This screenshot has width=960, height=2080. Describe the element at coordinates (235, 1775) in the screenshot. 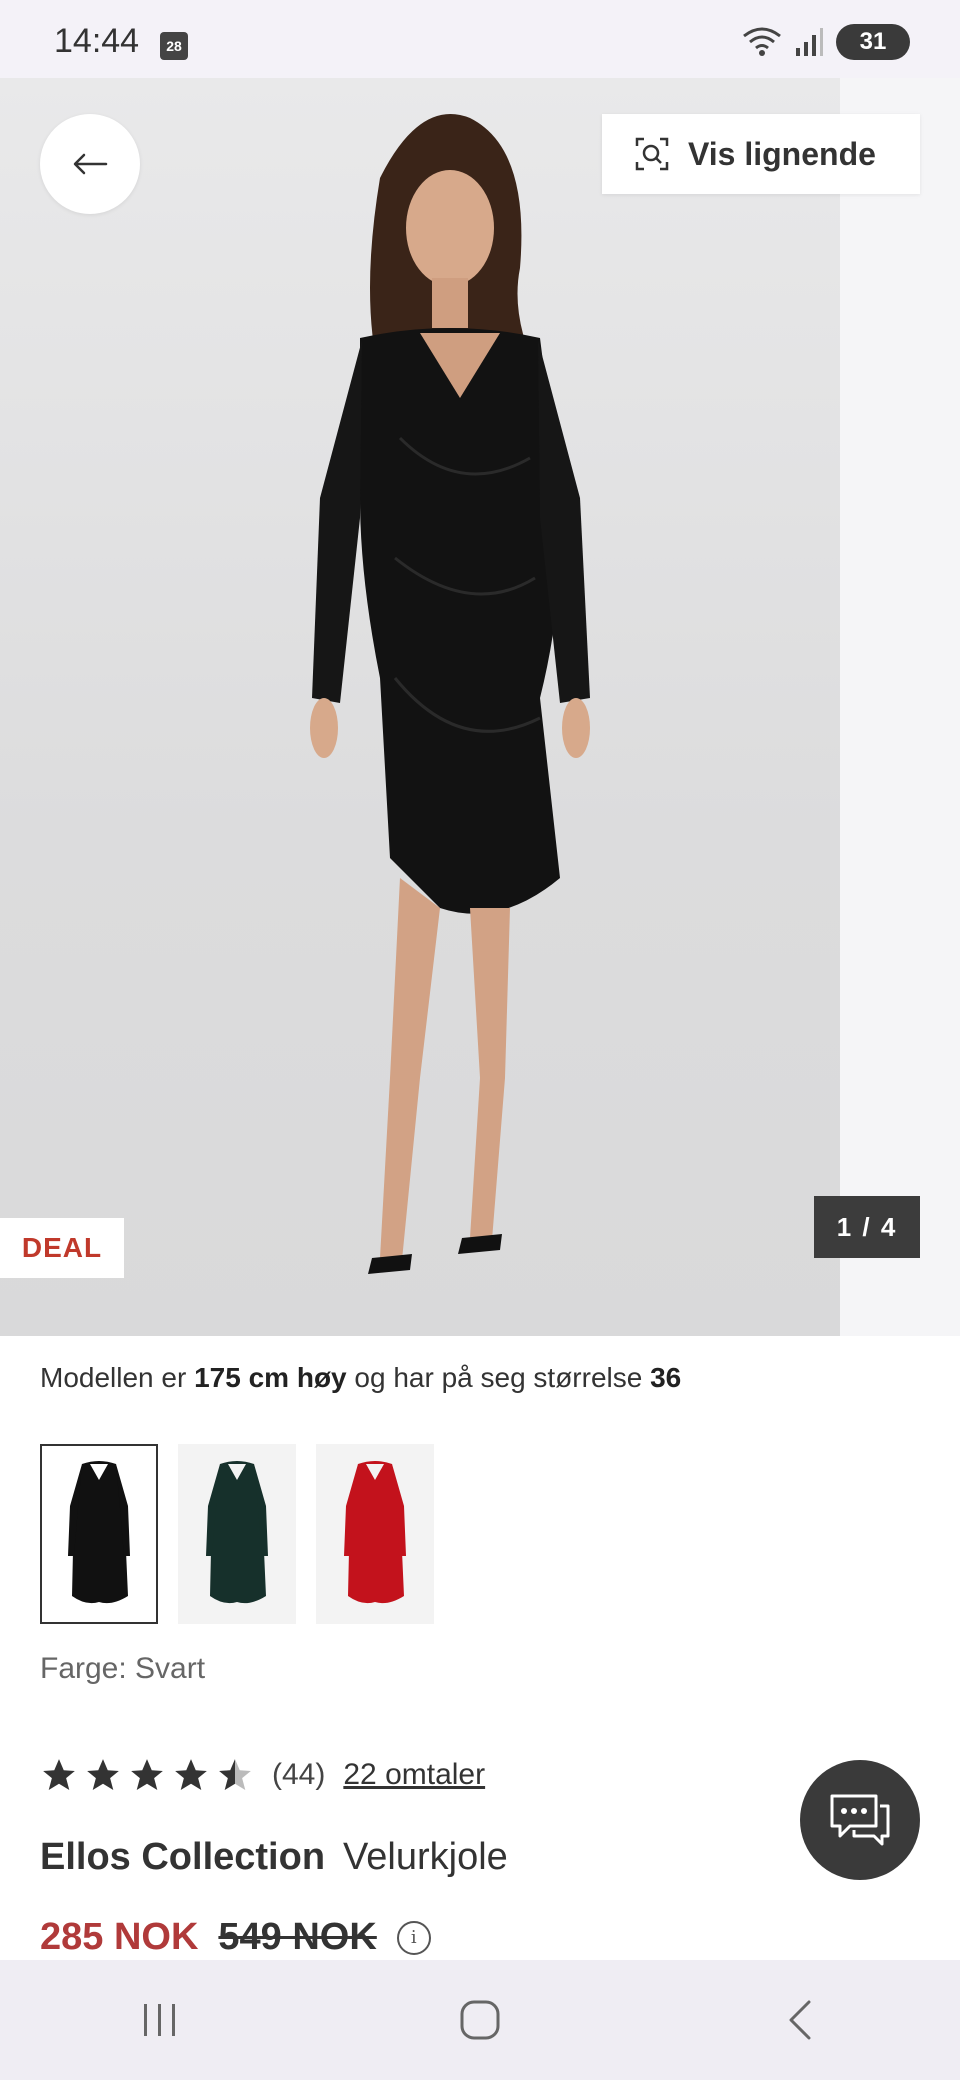

I see `star-half-icon` at that location.